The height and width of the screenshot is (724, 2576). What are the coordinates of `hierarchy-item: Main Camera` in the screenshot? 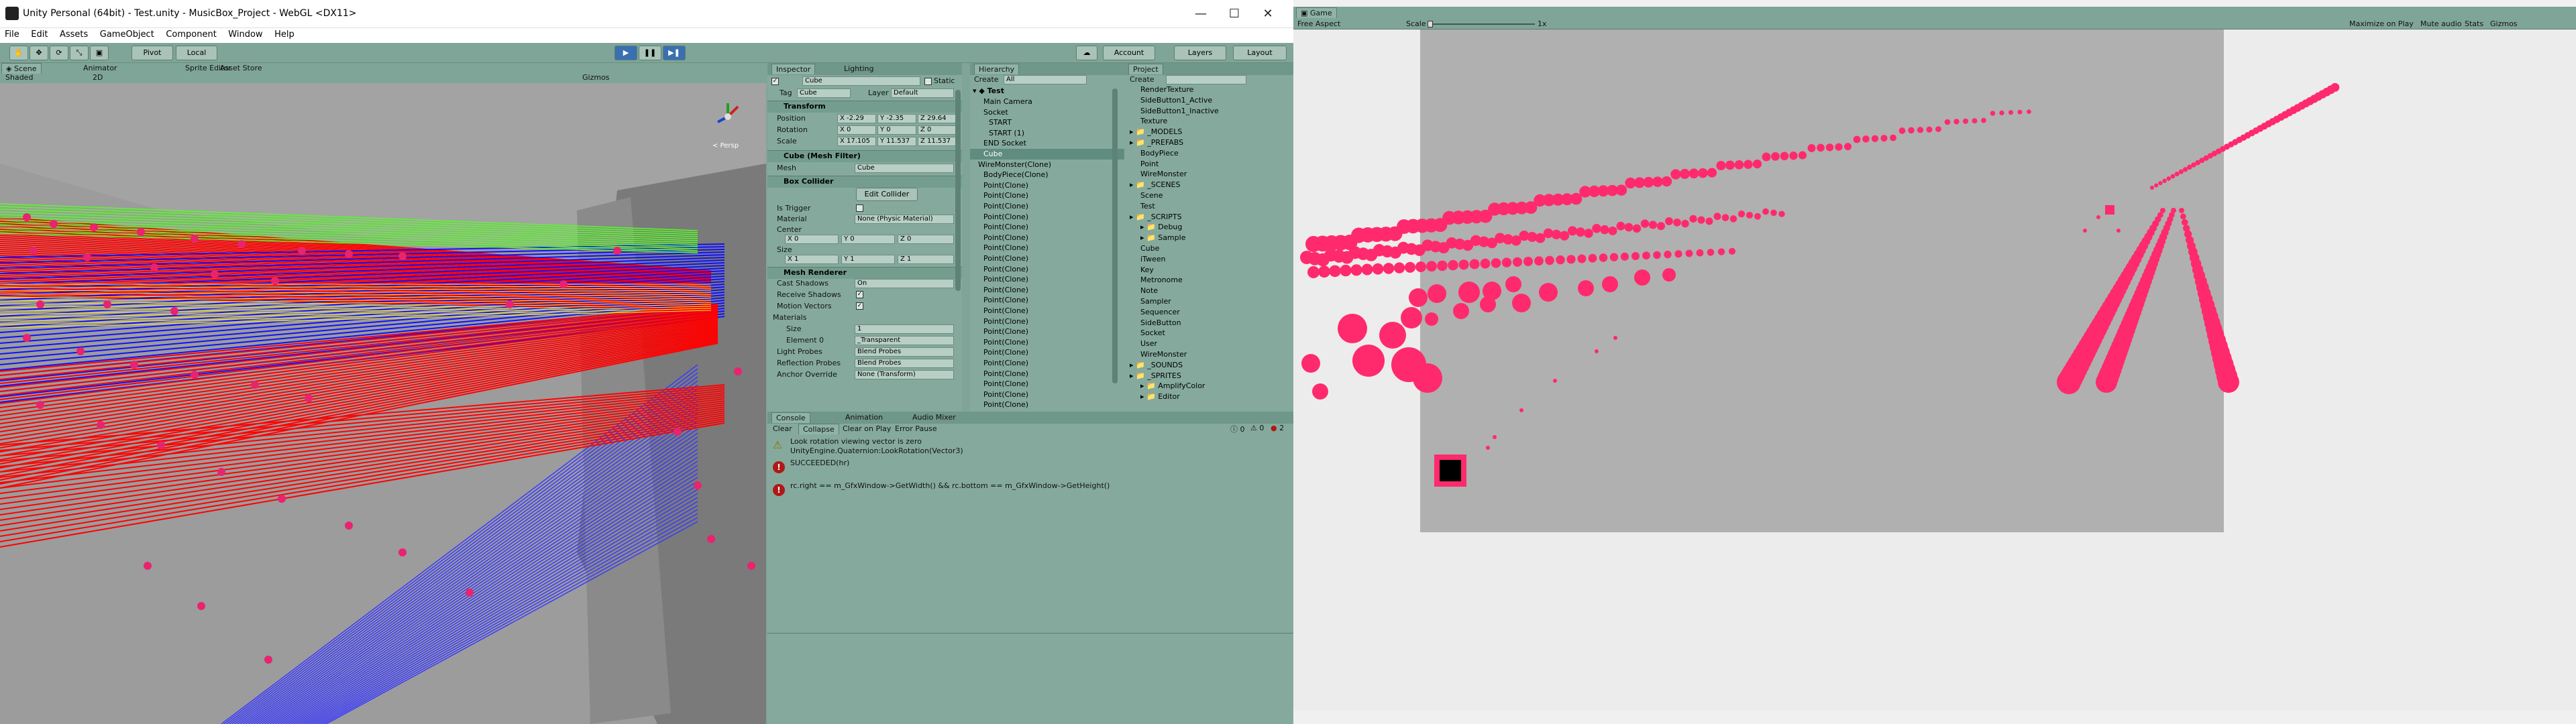 It's located at (1050, 102).